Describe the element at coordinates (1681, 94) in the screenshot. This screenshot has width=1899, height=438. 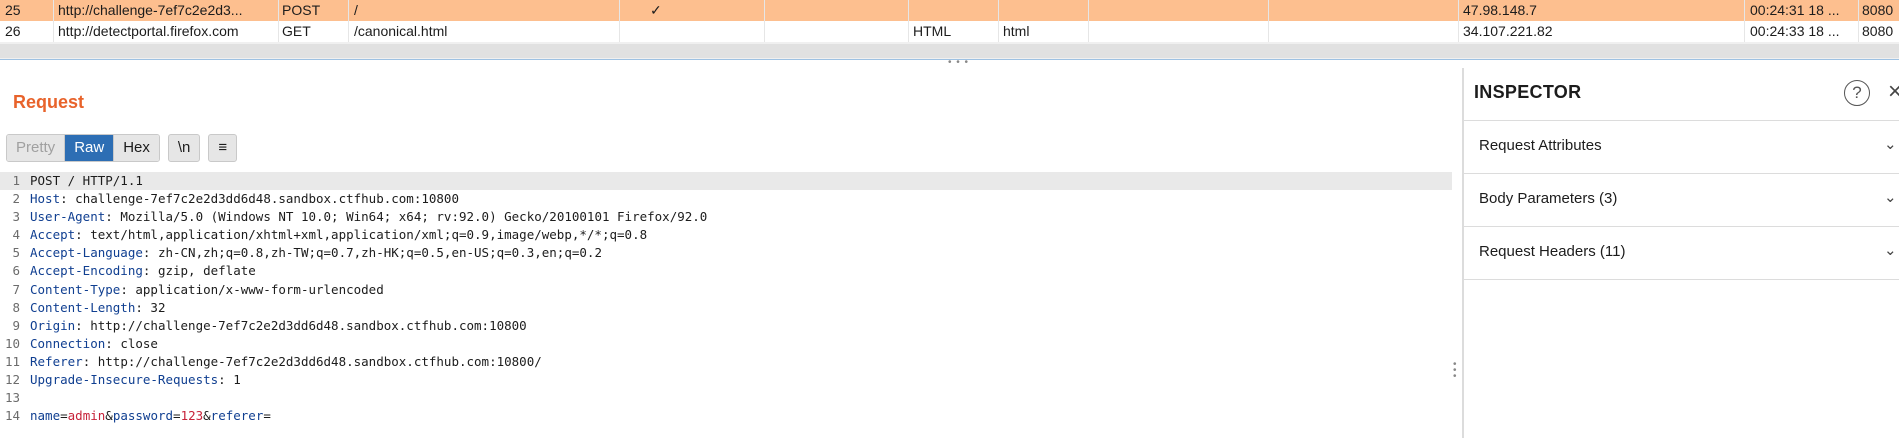
I see `inspector-header: INSPECTOR ? ×` at that location.